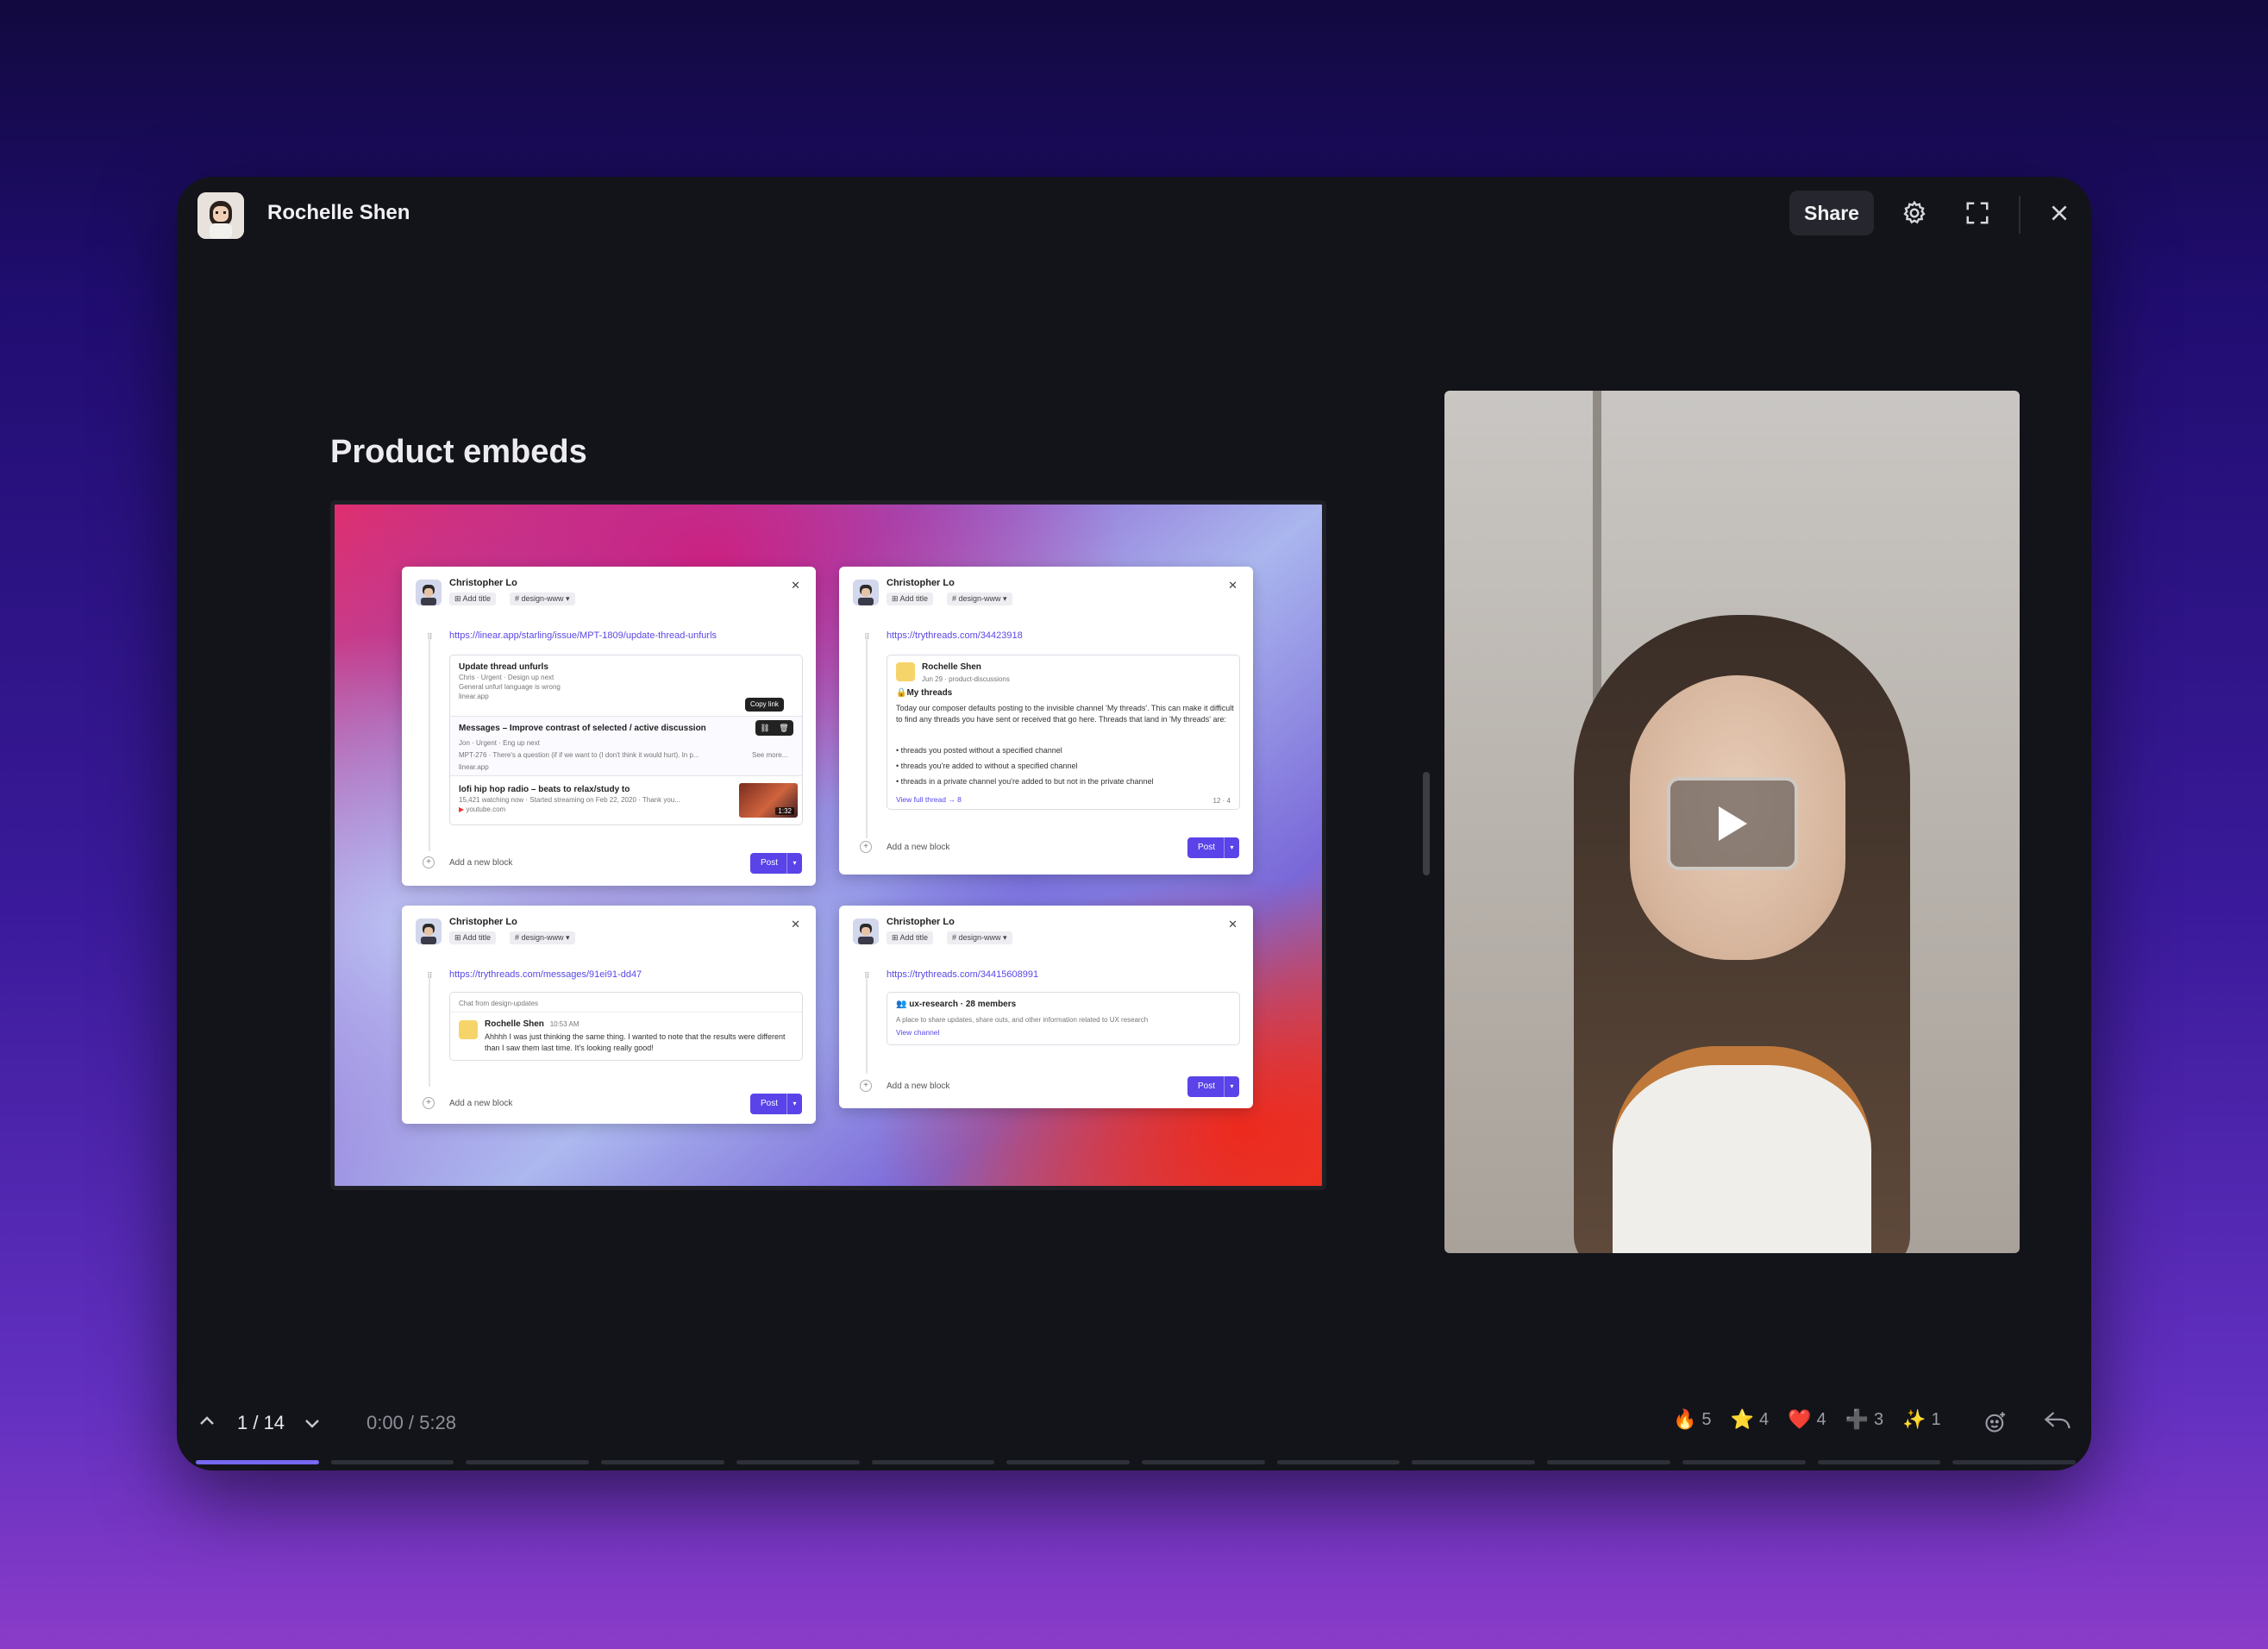  What do you see at coordinates (1922, 1420) in the screenshot?
I see `reaction-sparkles: ✨ 1` at bounding box center [1922, 1420].